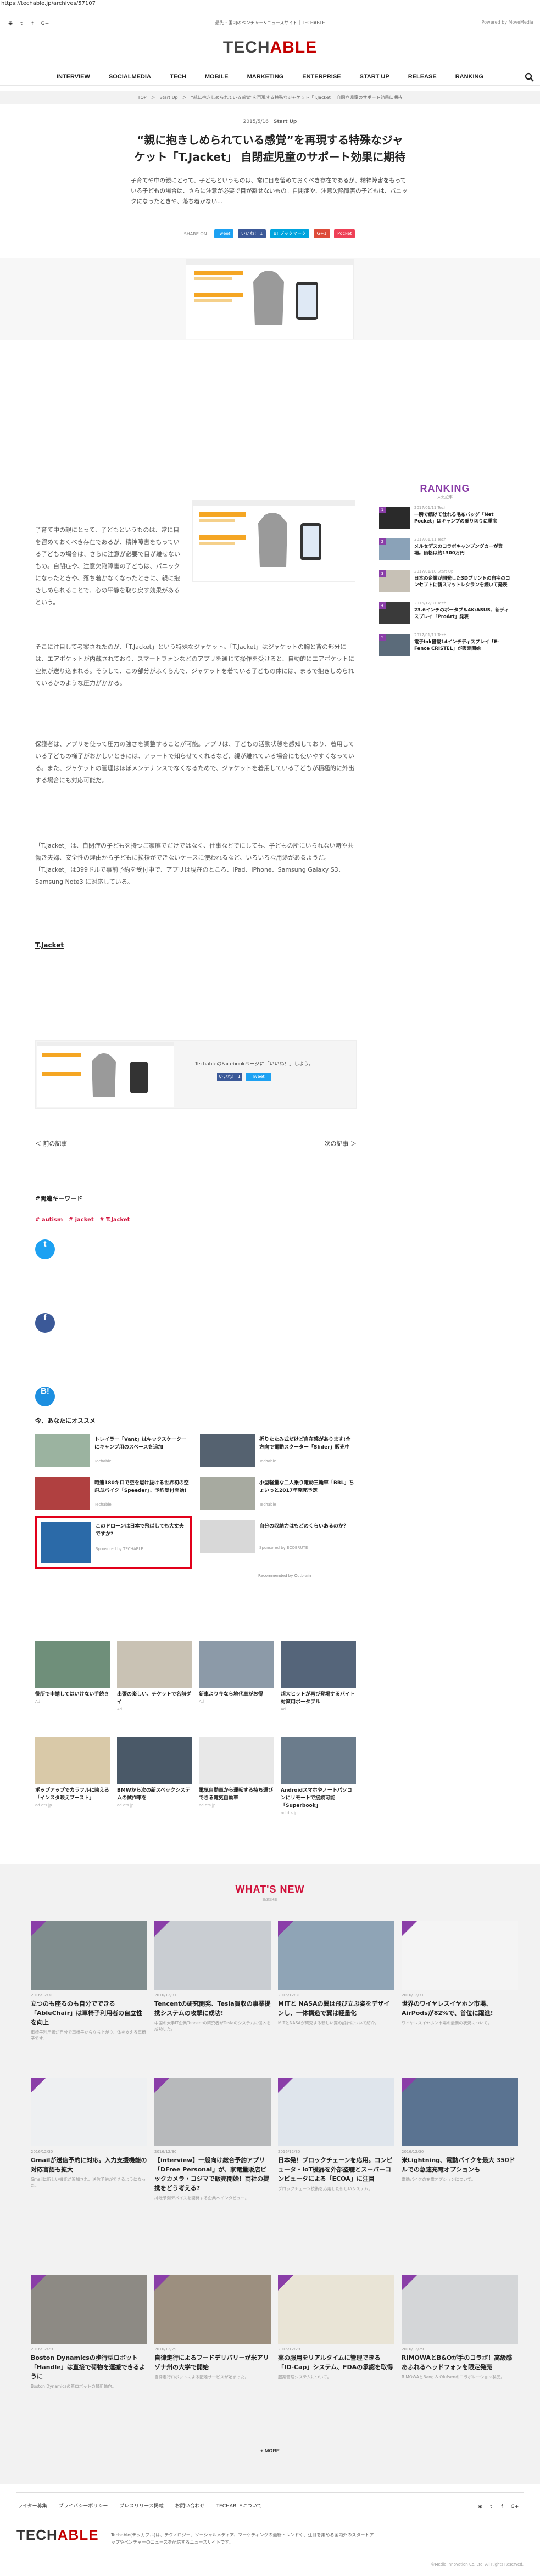 The image size is (540, 2576). Describe the element at coordinates (344, 234) in the screenshot. I see `pocket-button: Pocket` at that location.